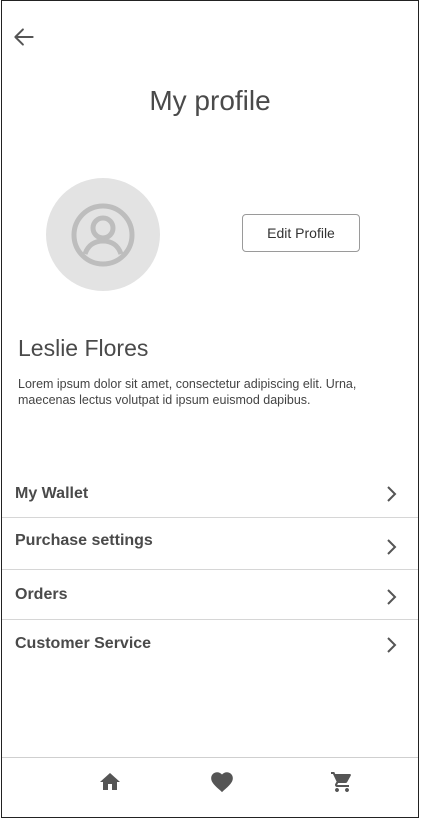 This screenshot has width=421, height=820. I want to click on back-button, so click(24, 37).